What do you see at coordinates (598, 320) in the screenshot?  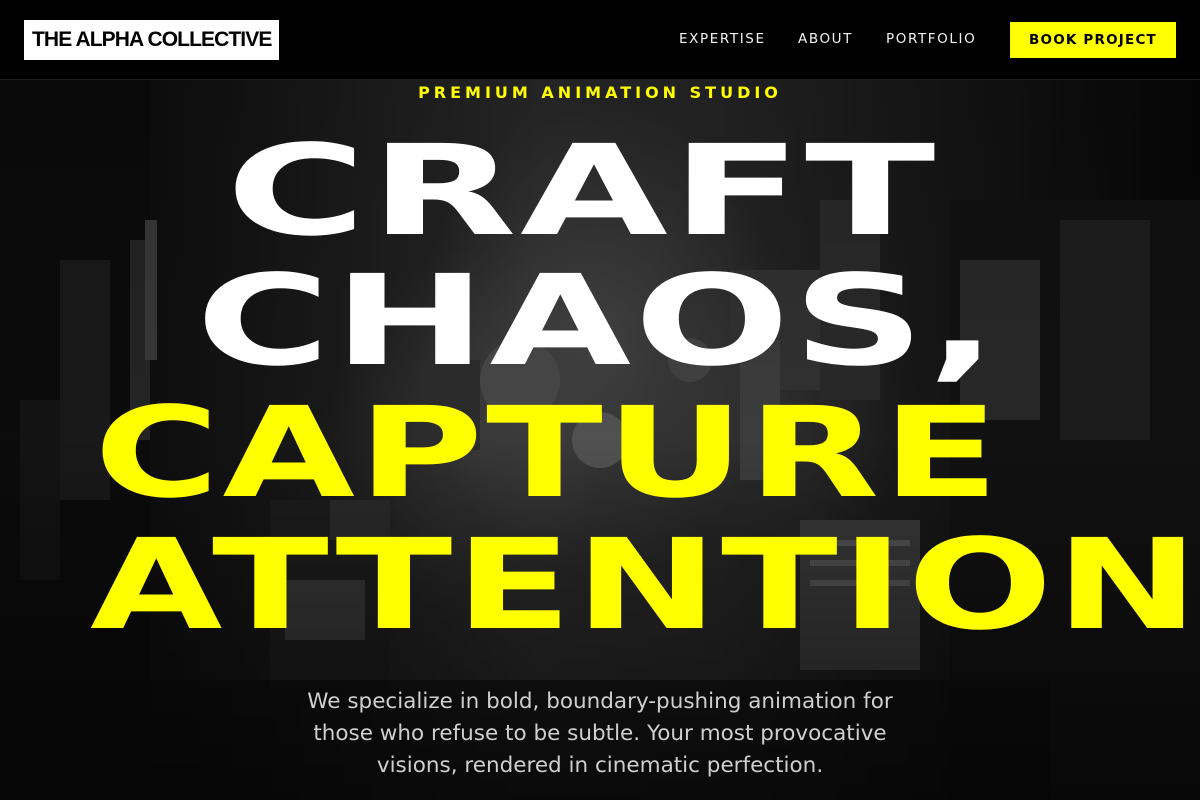 I see `headline-word-chaos: CHAOS,` at bounding box center [598, 320].